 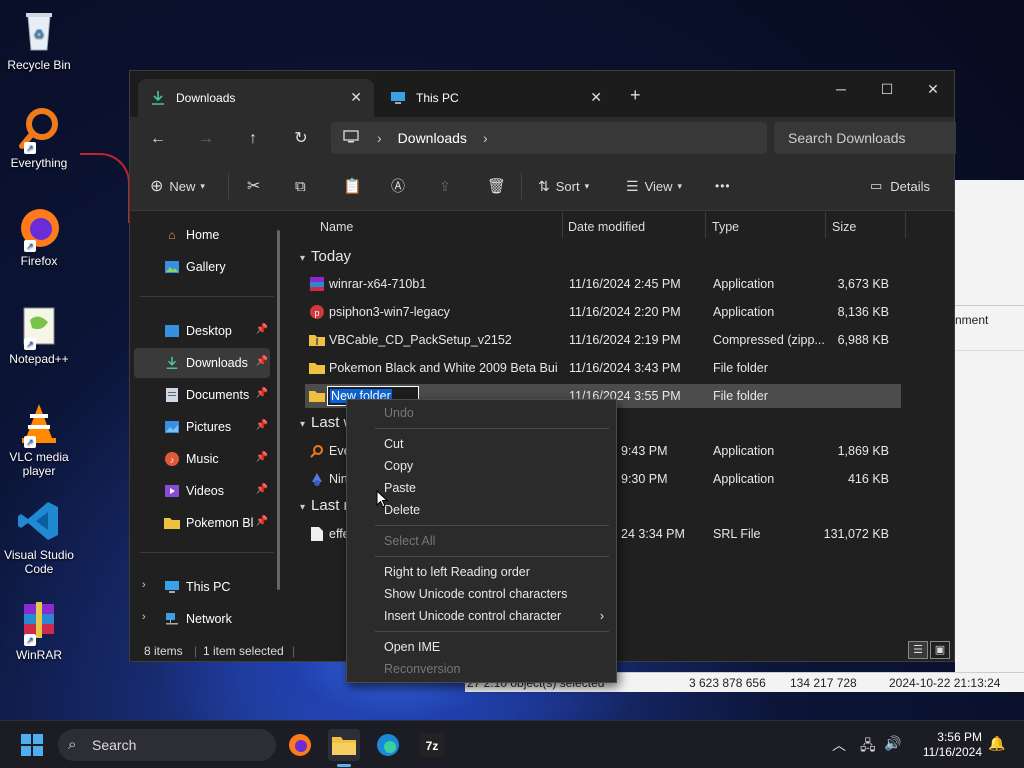 I want to click on desktop-icon-vlc: ↗ VLC media player, so click(x=39, y=439).